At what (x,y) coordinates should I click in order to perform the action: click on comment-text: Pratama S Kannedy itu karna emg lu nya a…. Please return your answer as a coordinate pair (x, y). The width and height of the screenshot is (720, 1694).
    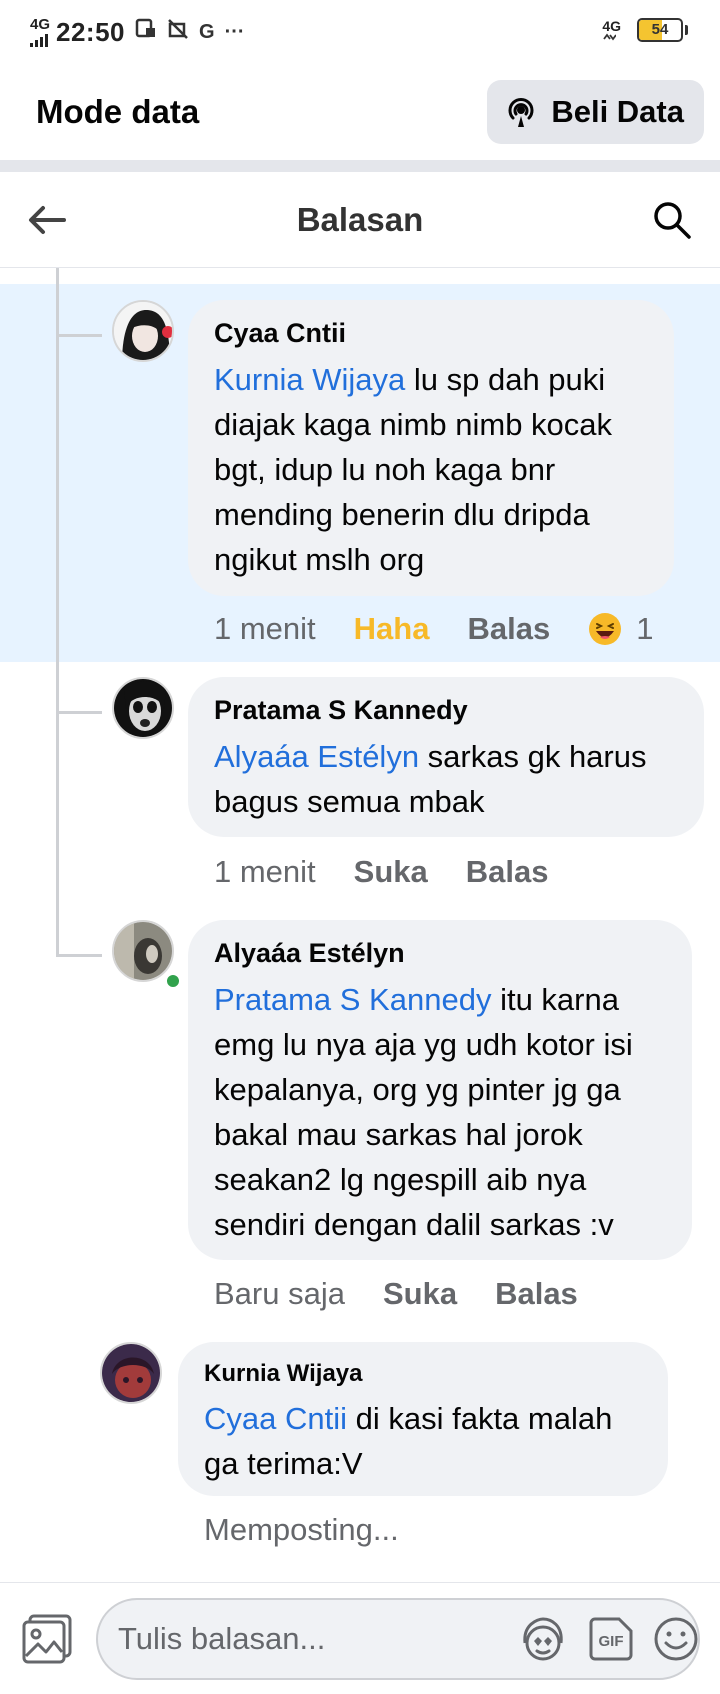
    Looking at the image, I should click on (440, 1112).